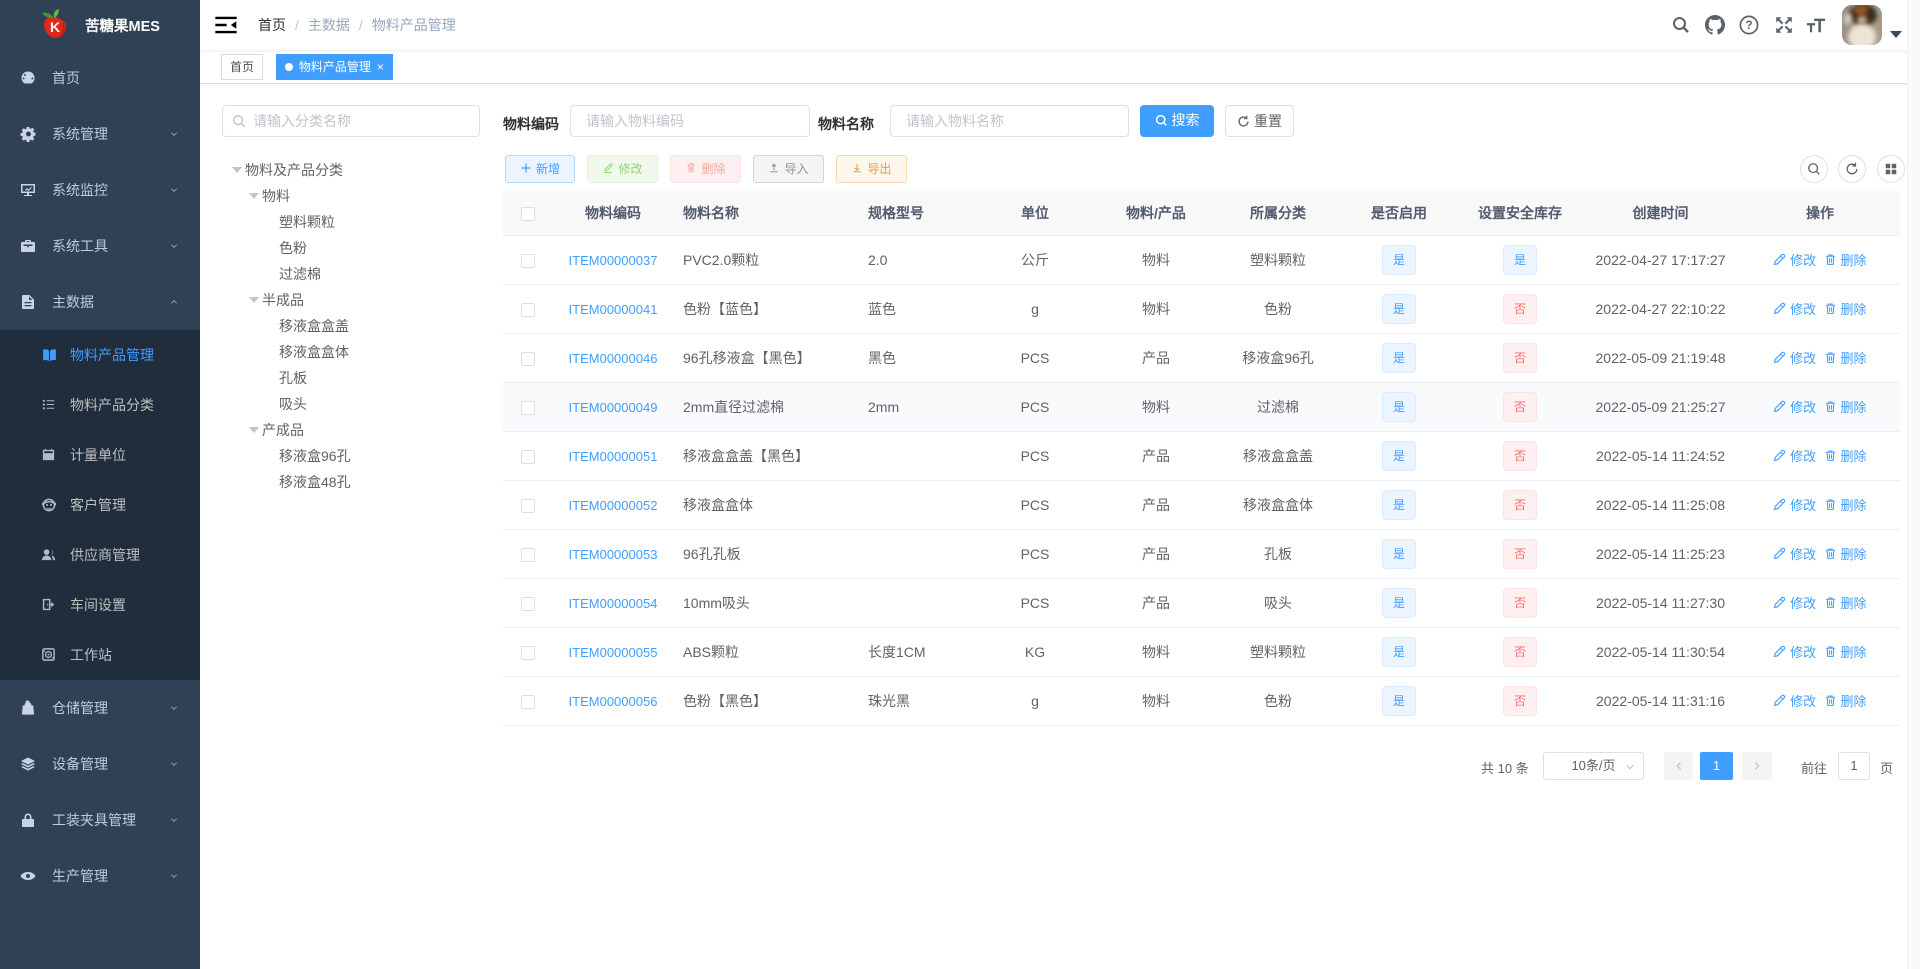 Image resolution: width=1920 pixels, height=969 pixels. Describe the element at coordinates (55, 27) in the screenshot. I see `svg-text: K` at that location.